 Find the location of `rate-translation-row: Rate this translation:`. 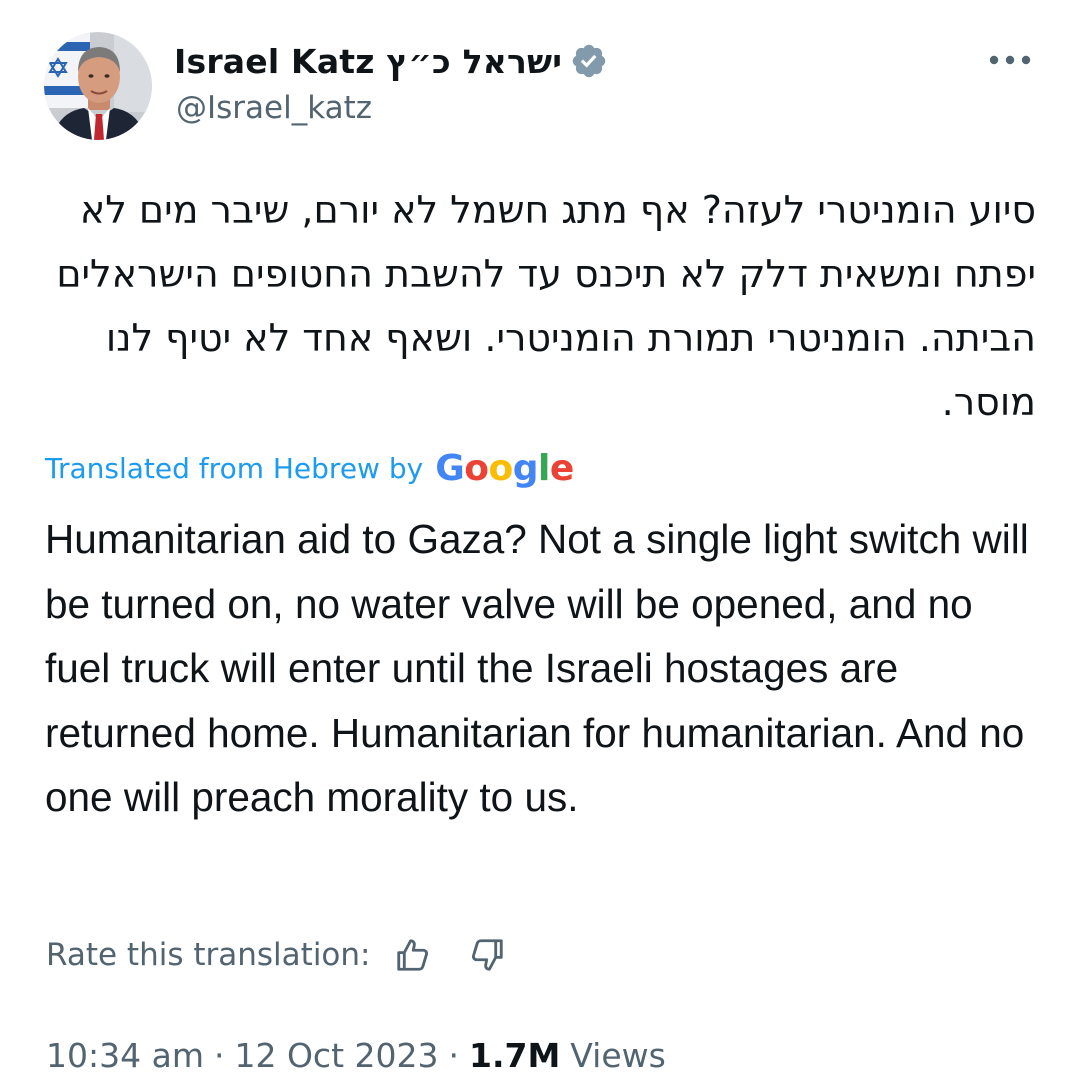

rate-translation-row: Rate this translation: is located at coordinates (293, 955).